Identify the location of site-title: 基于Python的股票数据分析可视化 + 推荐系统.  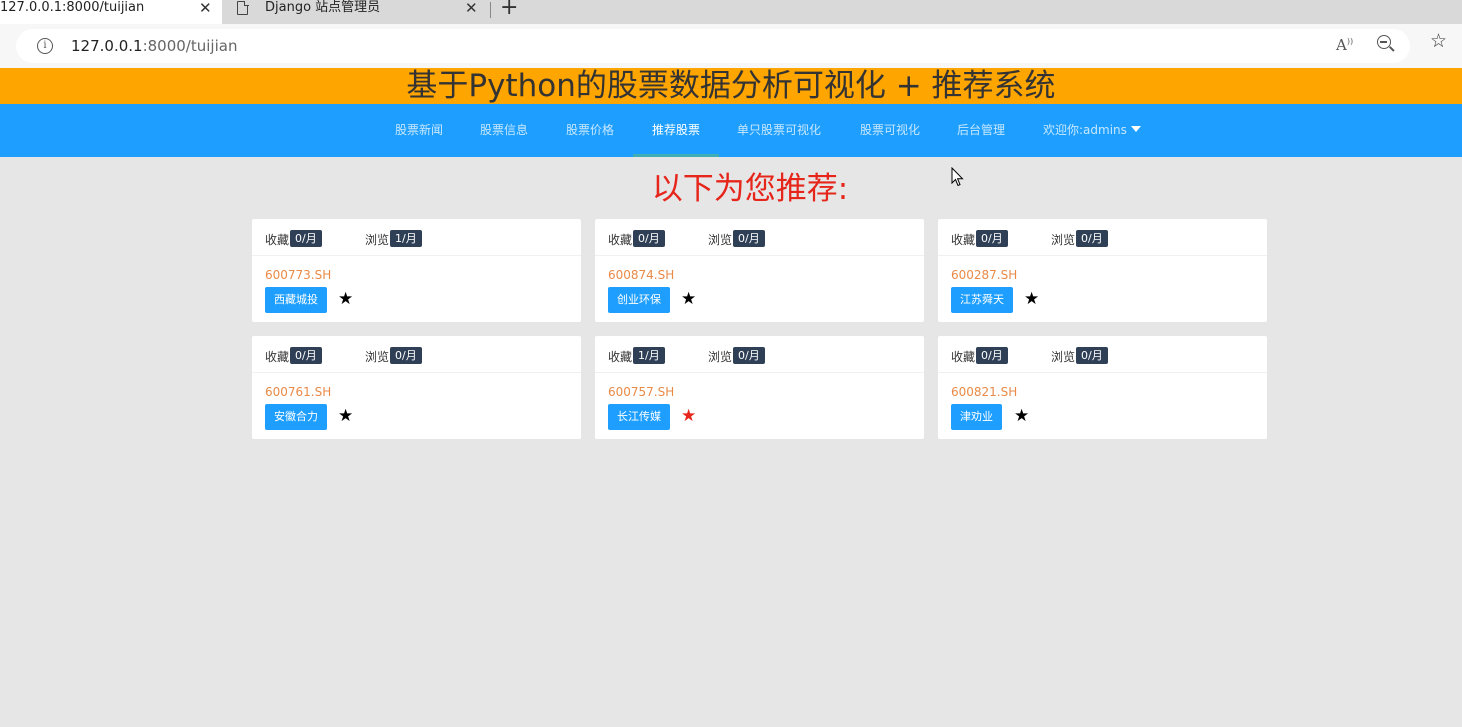
(731, 86).